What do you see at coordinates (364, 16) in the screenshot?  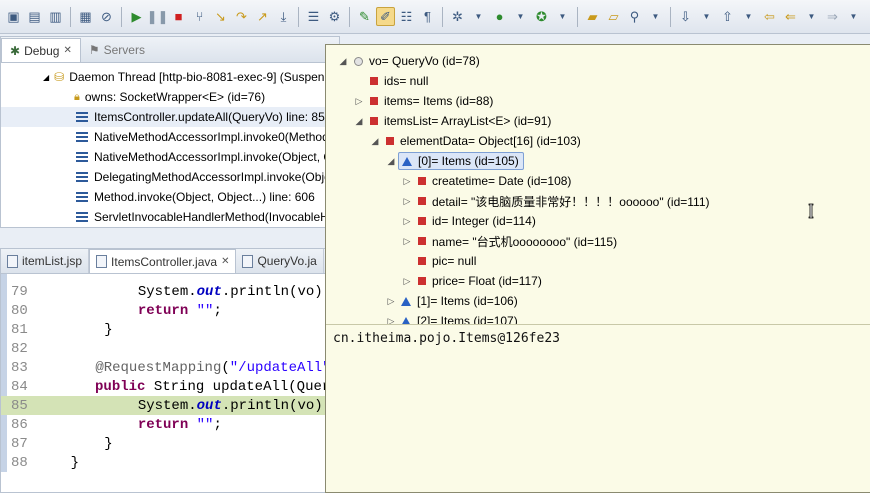 I see `toggle-mark-icon: ✎` at bounding box center [364, 16].